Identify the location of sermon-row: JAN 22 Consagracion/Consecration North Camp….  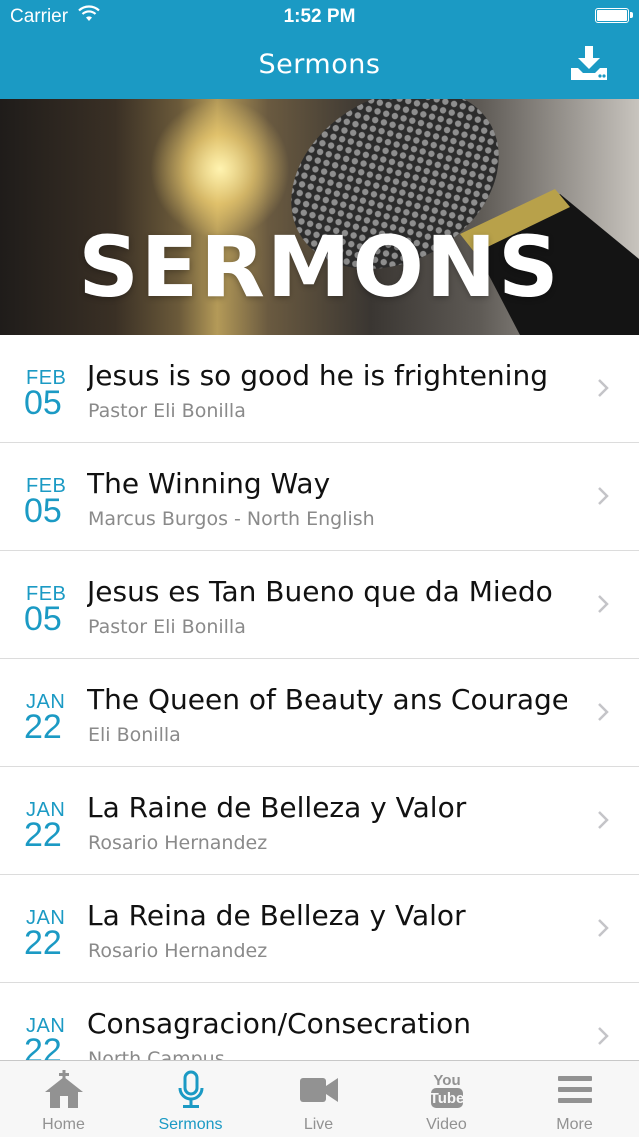
(319, 1021).